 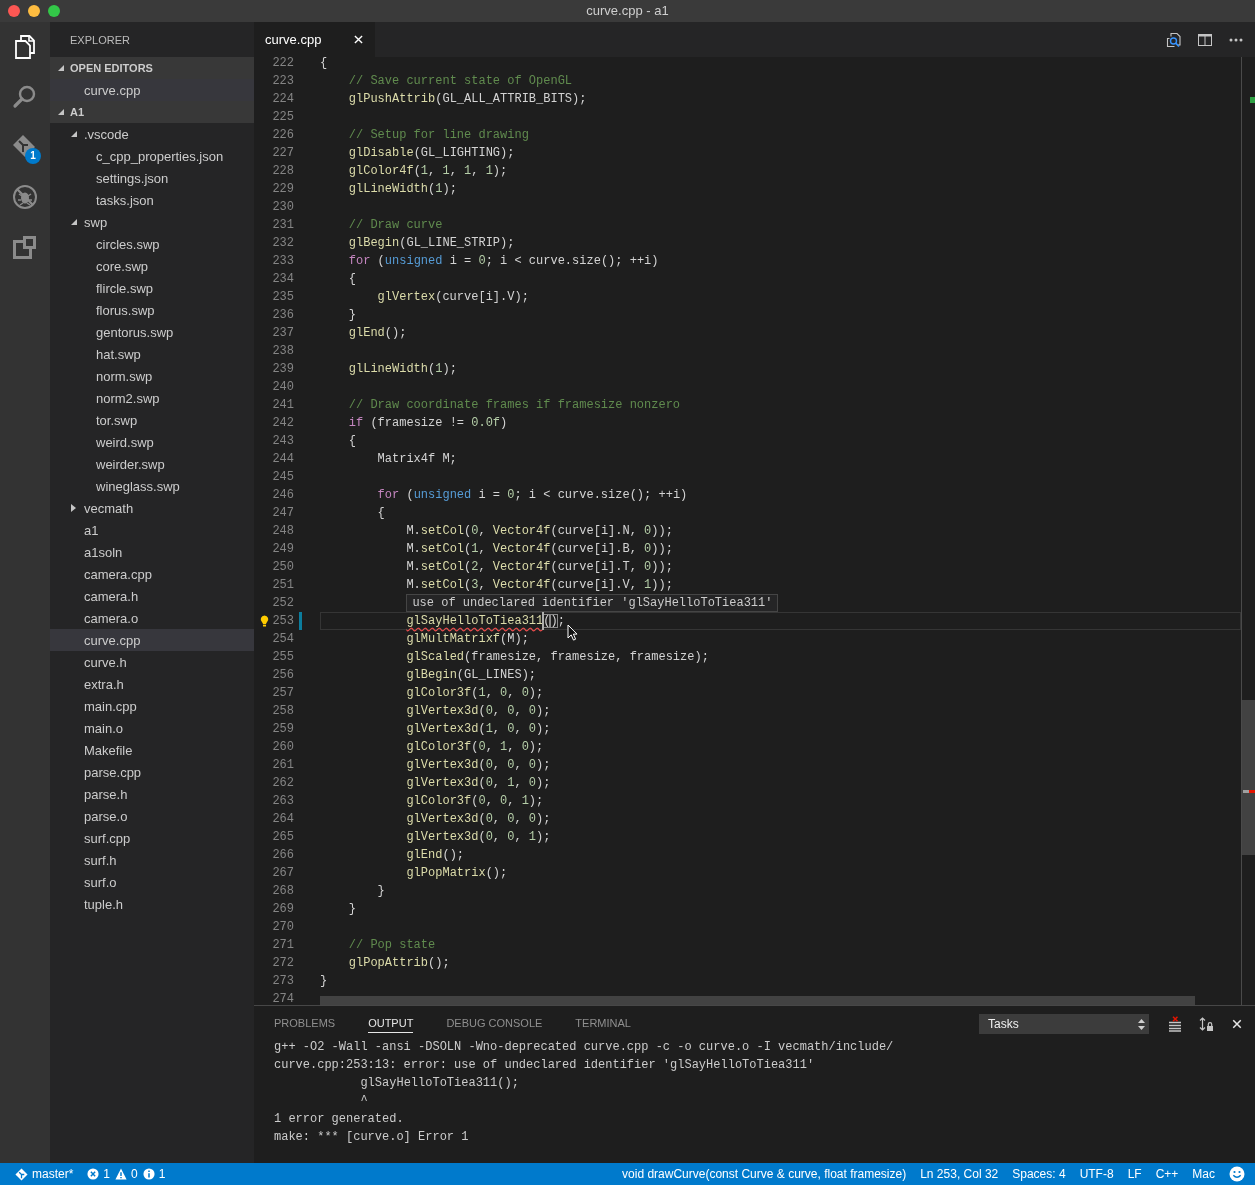 What do you see at coordinates (494, 1024) in the screenshot?
I see `panel-tab: DEBUG CONSOLE` at bounding box center [494, 1024].